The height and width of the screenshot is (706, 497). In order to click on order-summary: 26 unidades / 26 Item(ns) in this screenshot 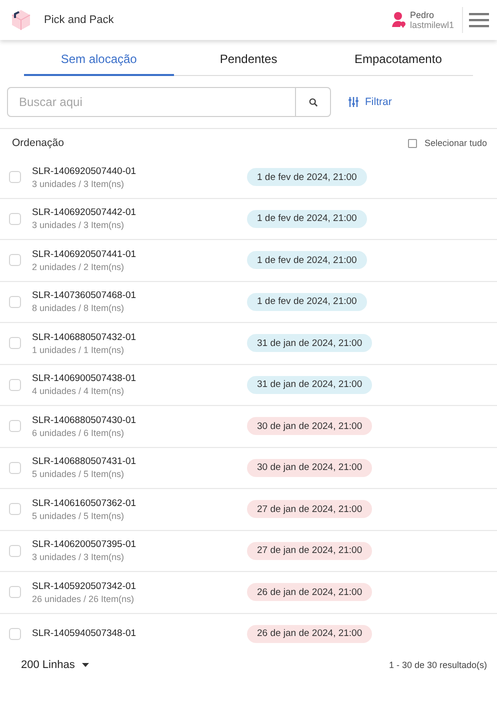, I will do `click(84, 599)`.